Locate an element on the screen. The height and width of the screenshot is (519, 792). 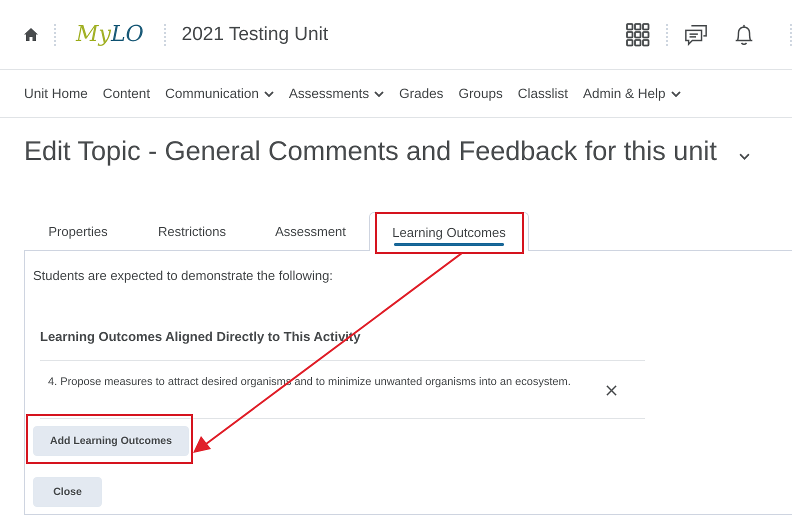
tab: Assessment is located at coordinates (310, 231).